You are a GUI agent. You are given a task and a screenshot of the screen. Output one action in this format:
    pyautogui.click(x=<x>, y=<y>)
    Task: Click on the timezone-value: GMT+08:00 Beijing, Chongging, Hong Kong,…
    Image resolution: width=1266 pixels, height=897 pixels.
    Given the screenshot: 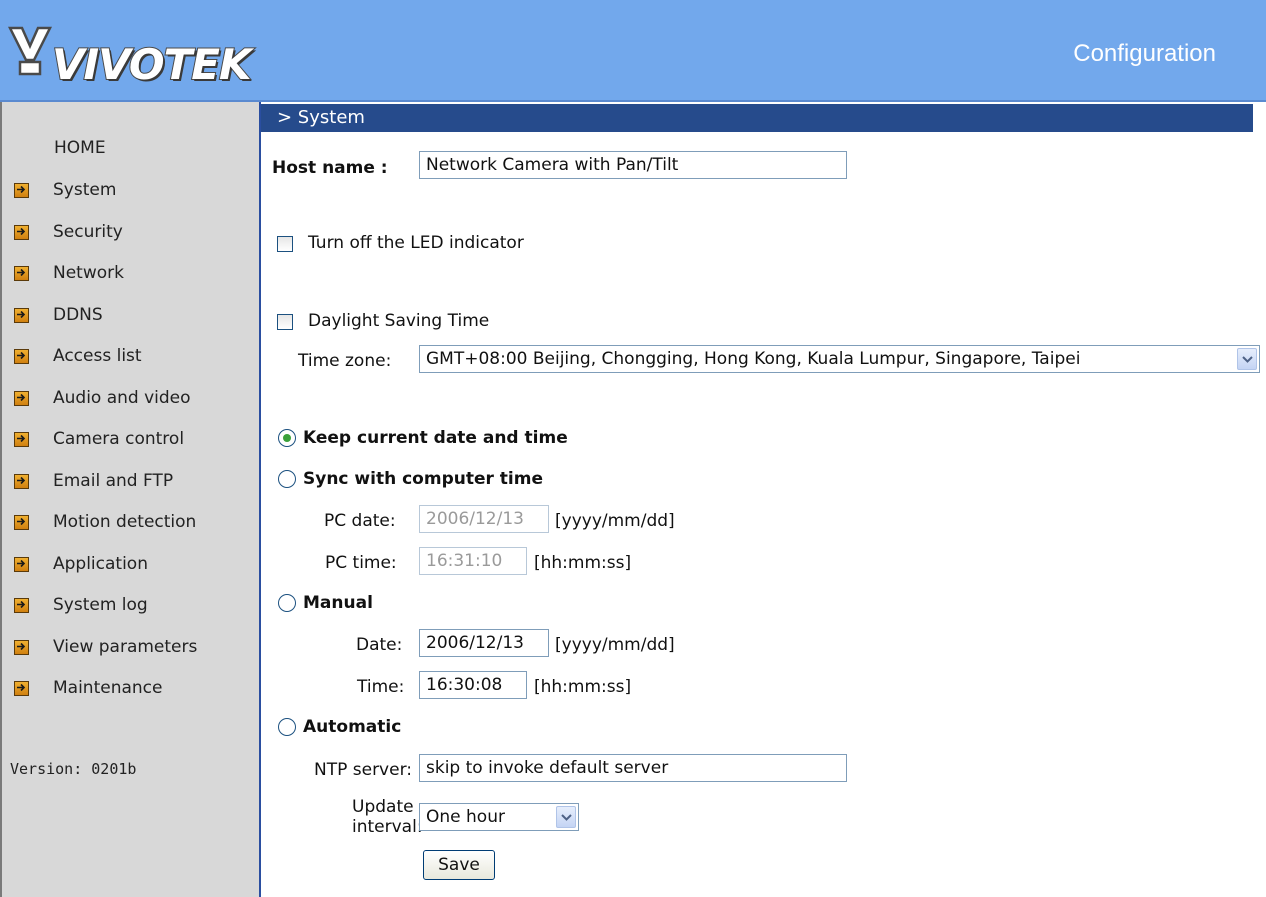 What is the action you would take?
    pyautogui.click(x=753, y=359)
    